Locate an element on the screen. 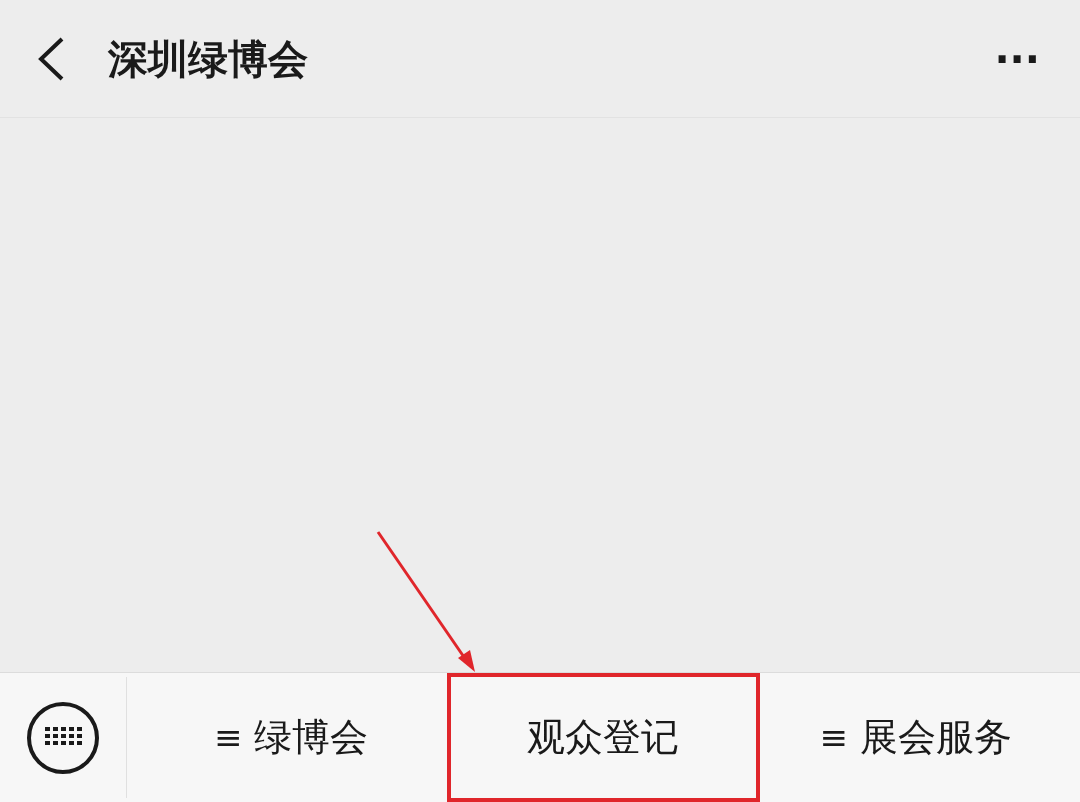 The image size is (1080, 802). menu-label: 展会服务 is located at coordinates (936, 737).